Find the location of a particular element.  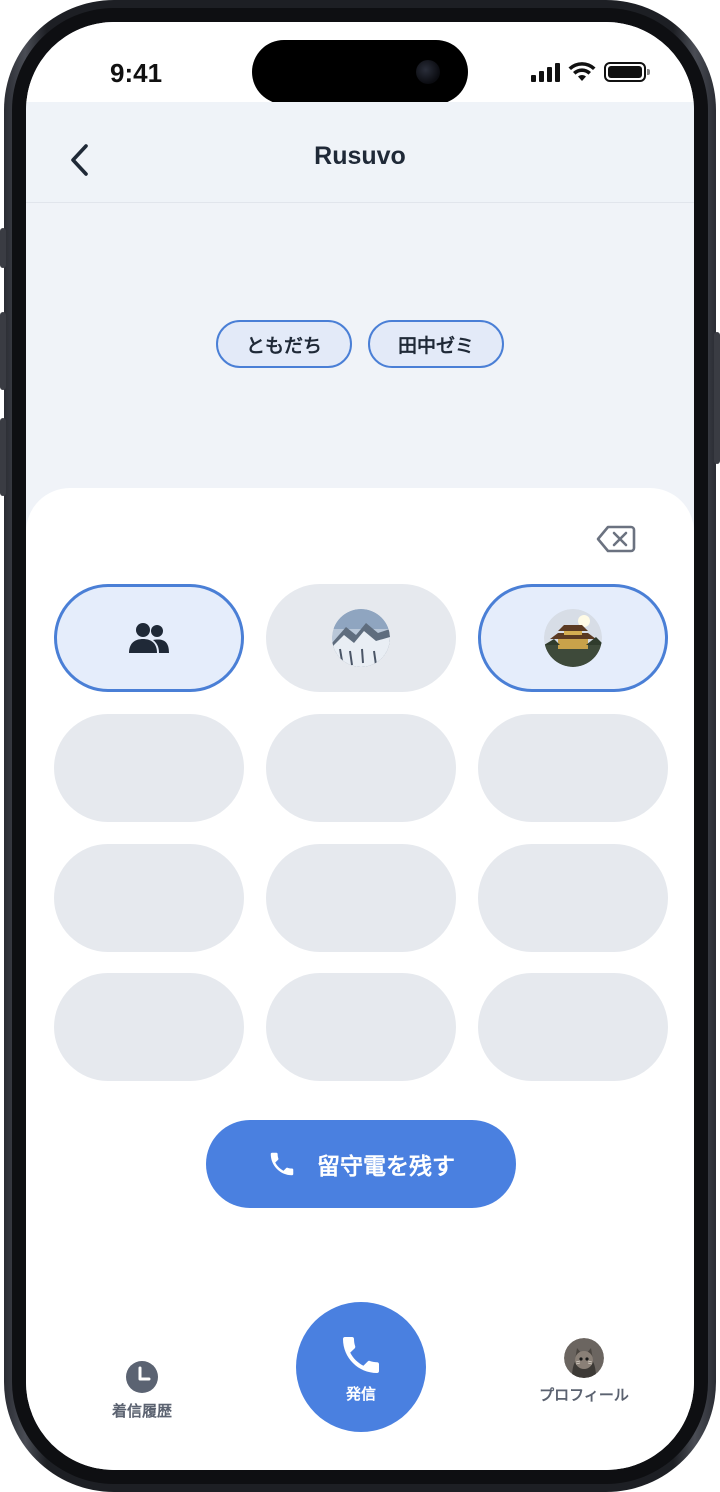

status-icons is located at coordinates (590, 72).